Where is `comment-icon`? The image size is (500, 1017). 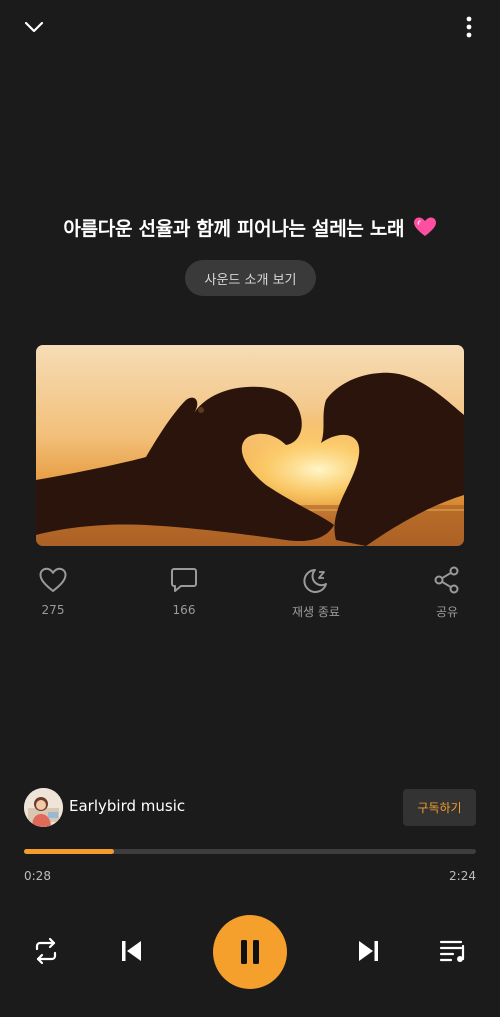 comment-icon is located at coordinates (184, 580).